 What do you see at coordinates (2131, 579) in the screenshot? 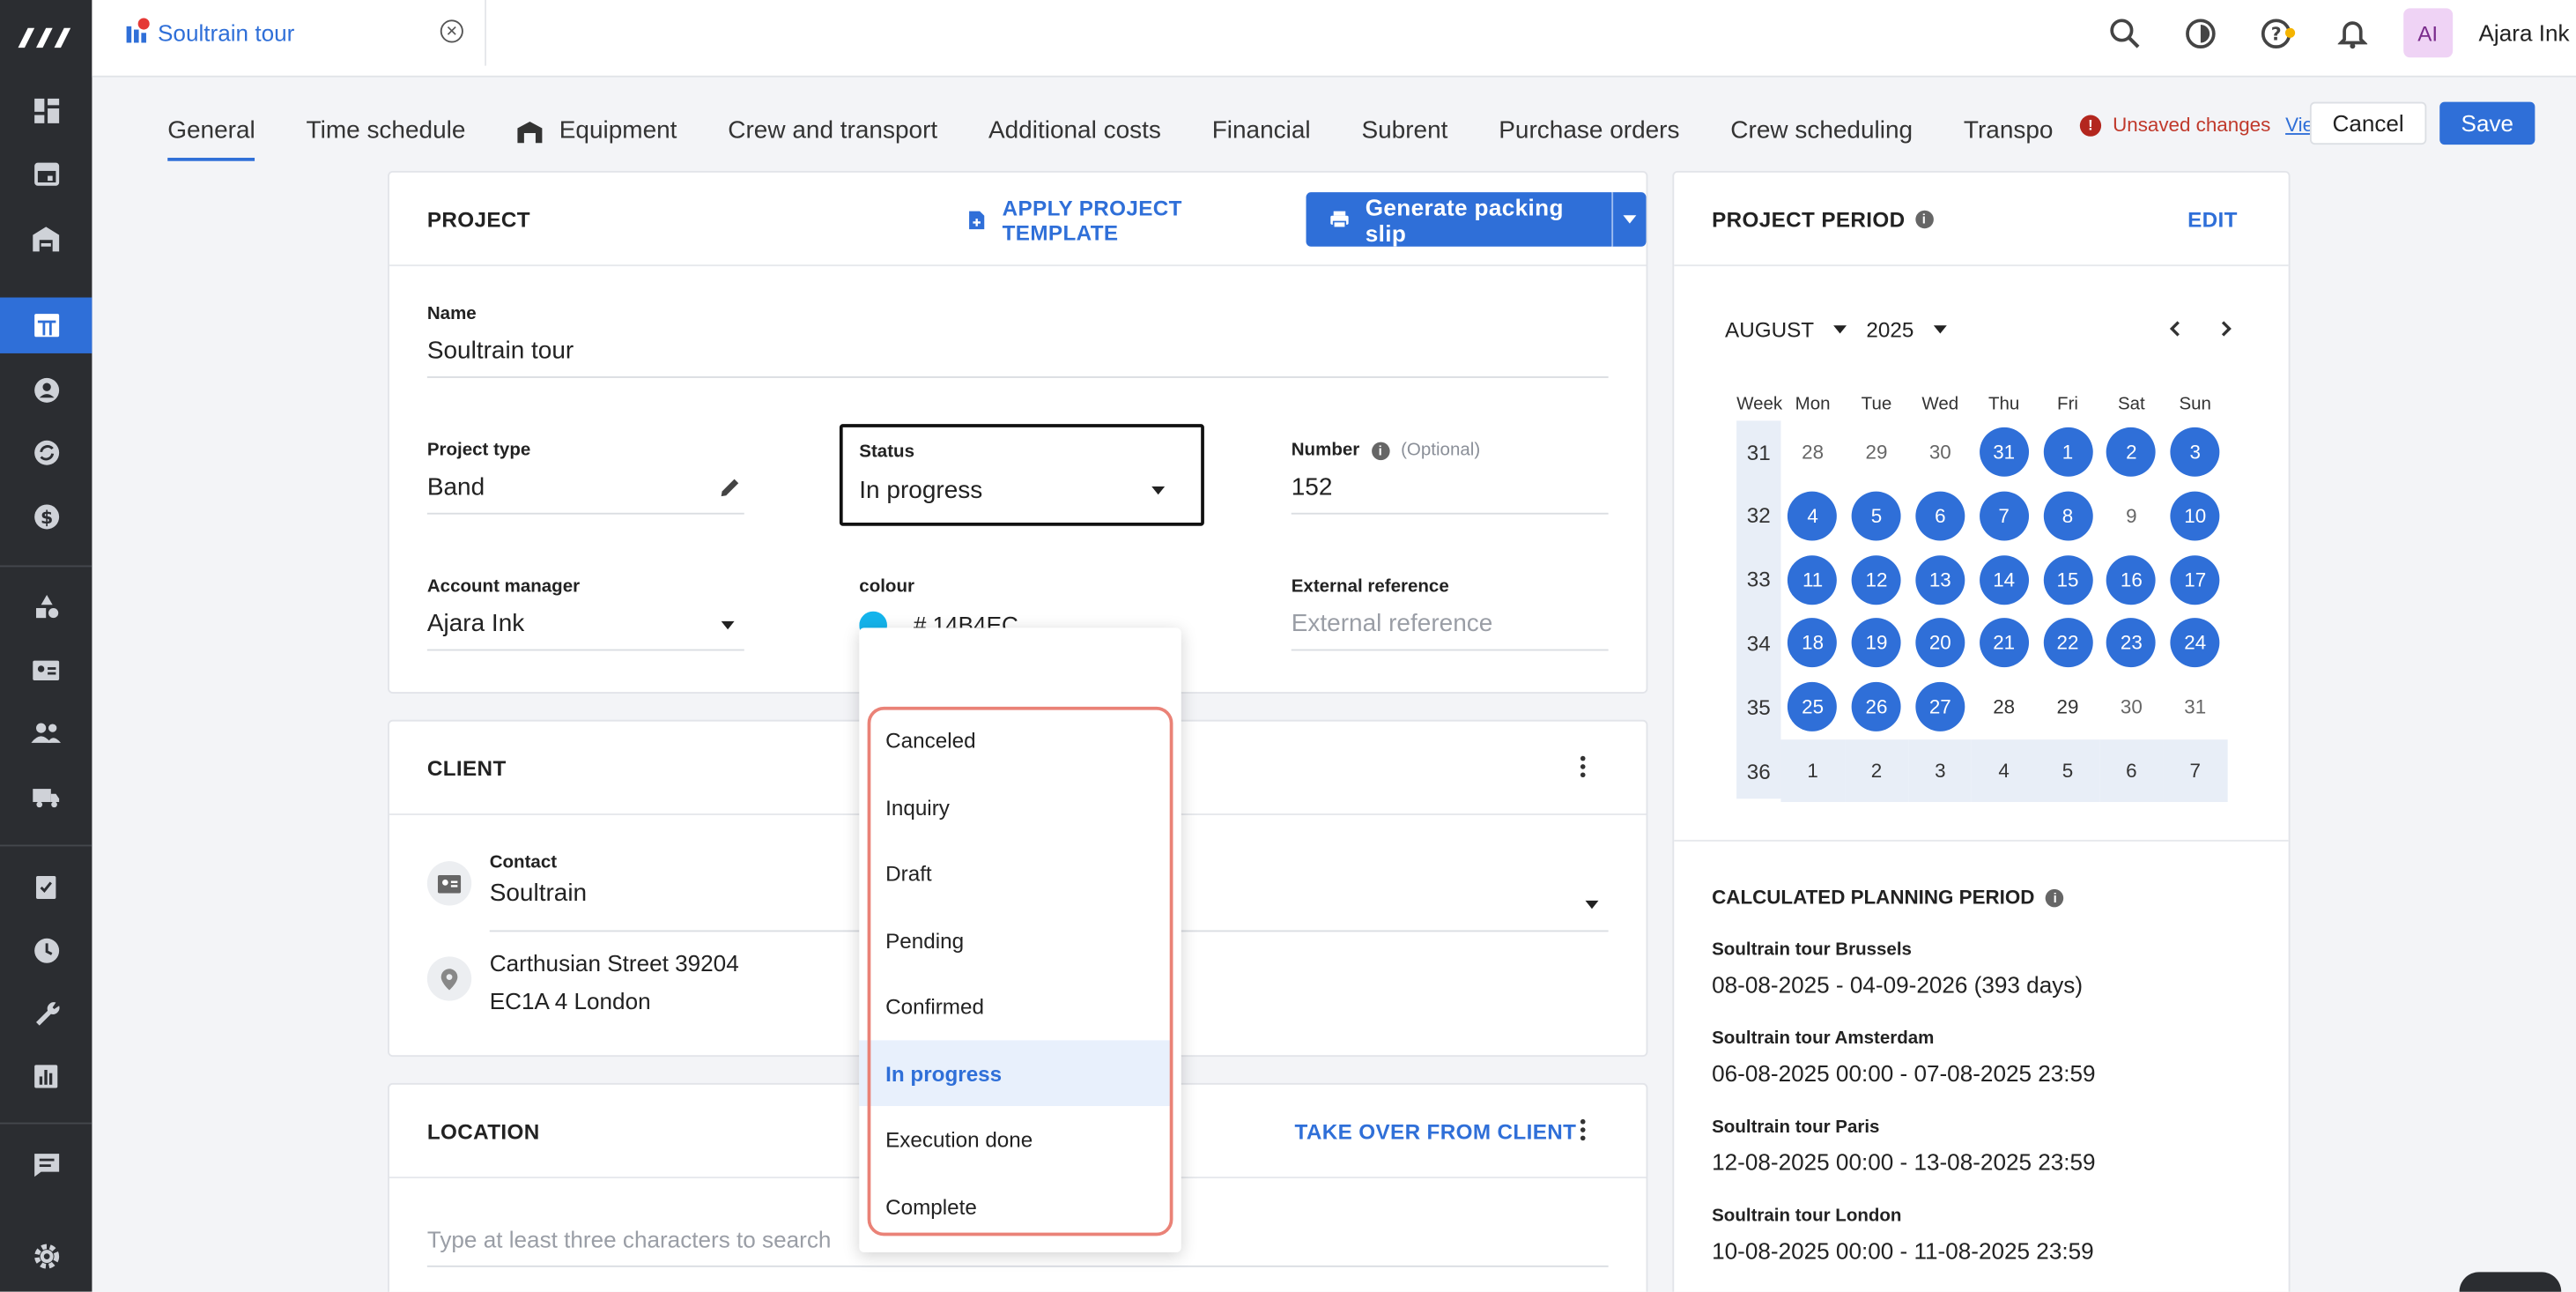
I see `calendar-day: 16` at bounding box center [2131, 579].